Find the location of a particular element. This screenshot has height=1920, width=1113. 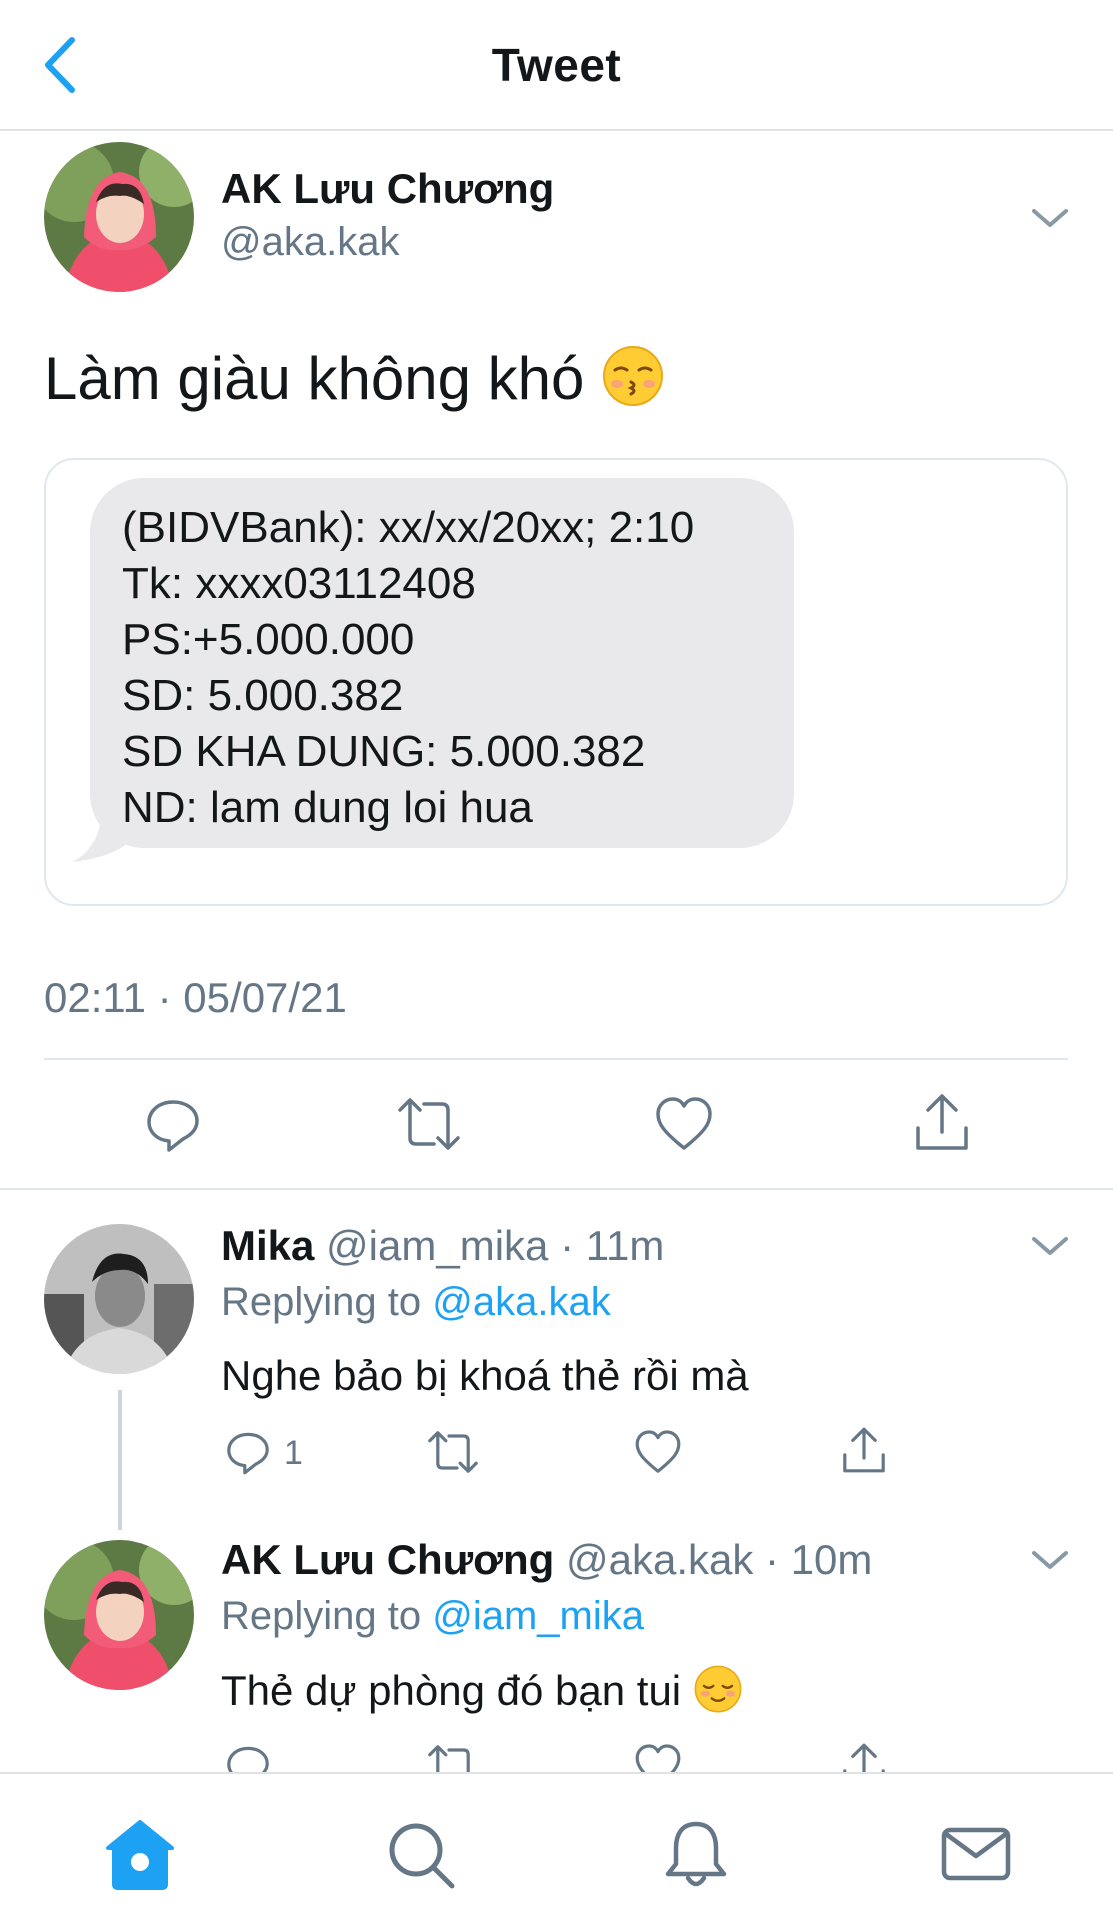

reply-header: Mika @iam_mika · 11m is located at coordinates (442, 1246).